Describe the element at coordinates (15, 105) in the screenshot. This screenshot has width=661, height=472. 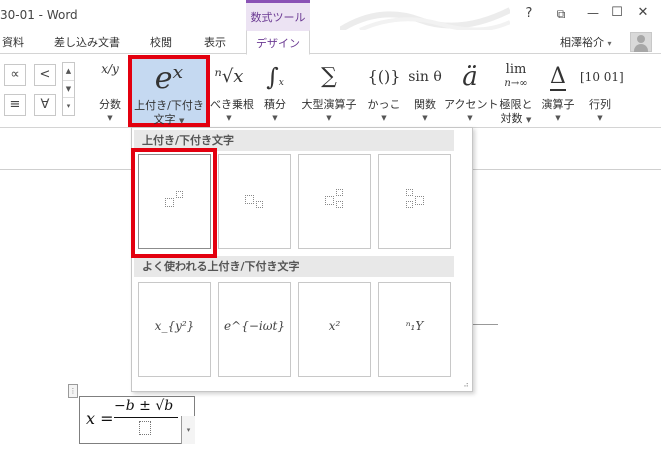
I see `symbol-equivalent: ≡` at that location.